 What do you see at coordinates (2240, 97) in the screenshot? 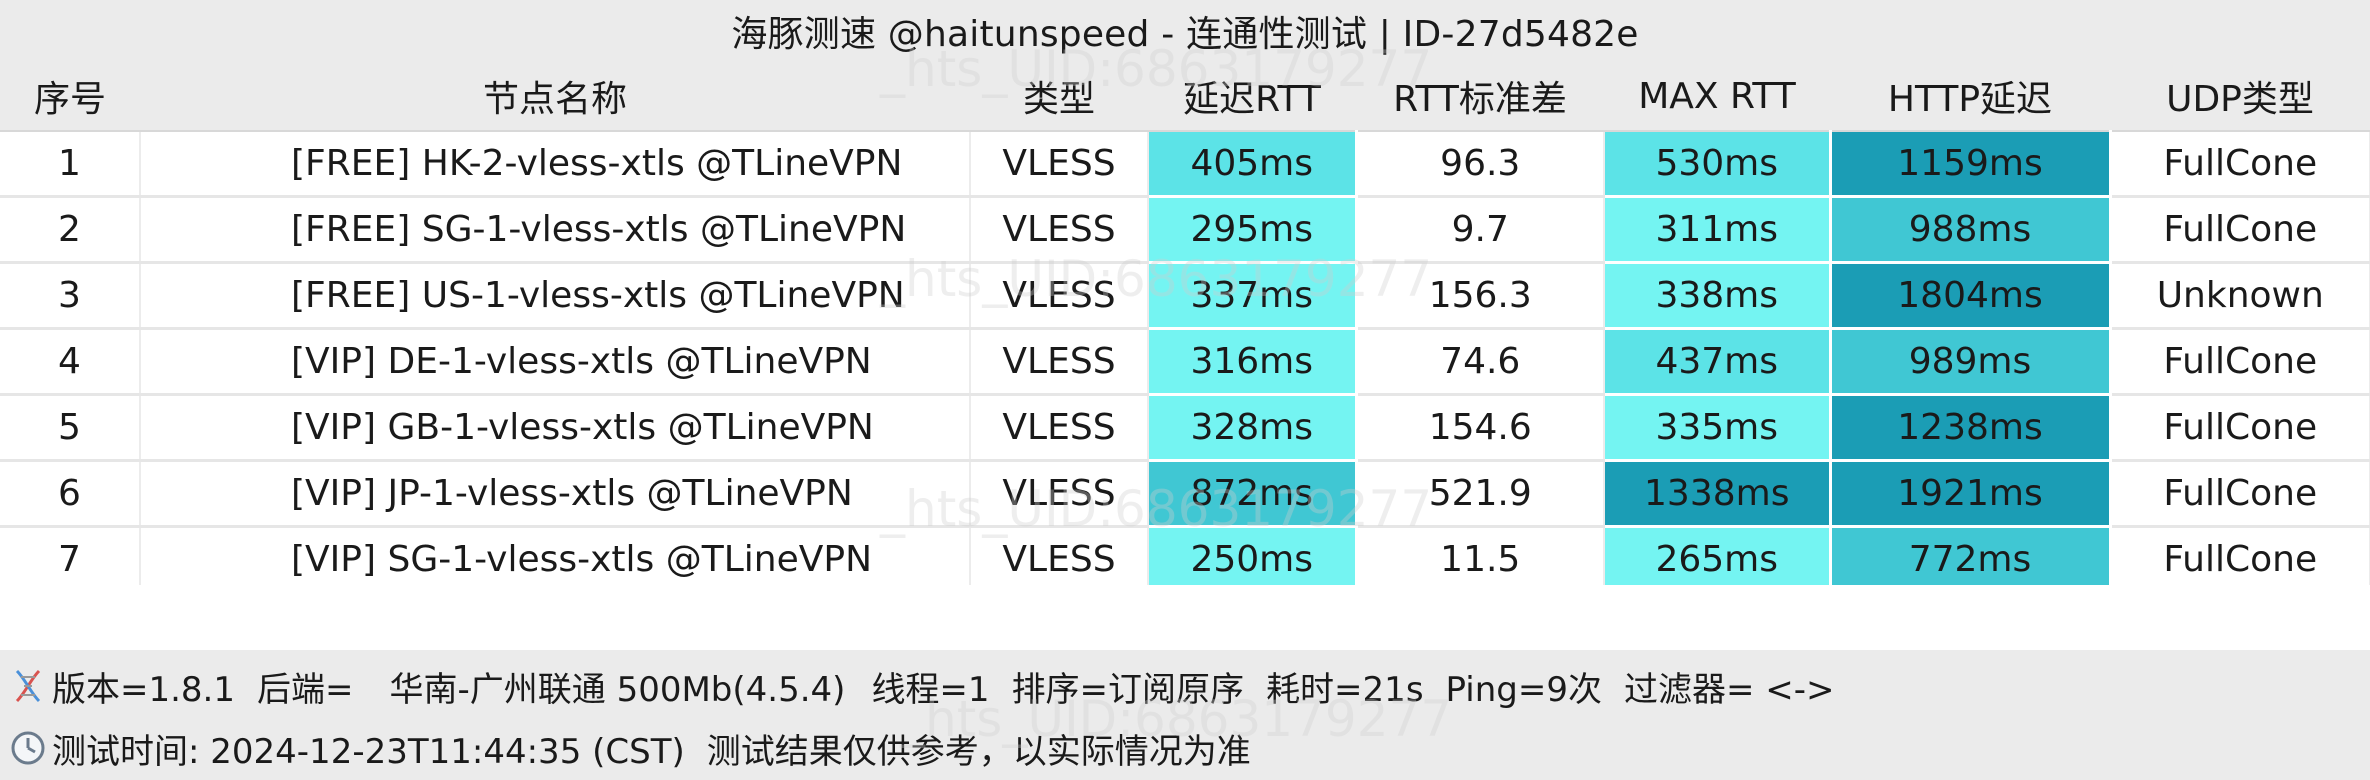
I see `column-header-udp-type: UDP类型` at bounding box center [2240, 97].